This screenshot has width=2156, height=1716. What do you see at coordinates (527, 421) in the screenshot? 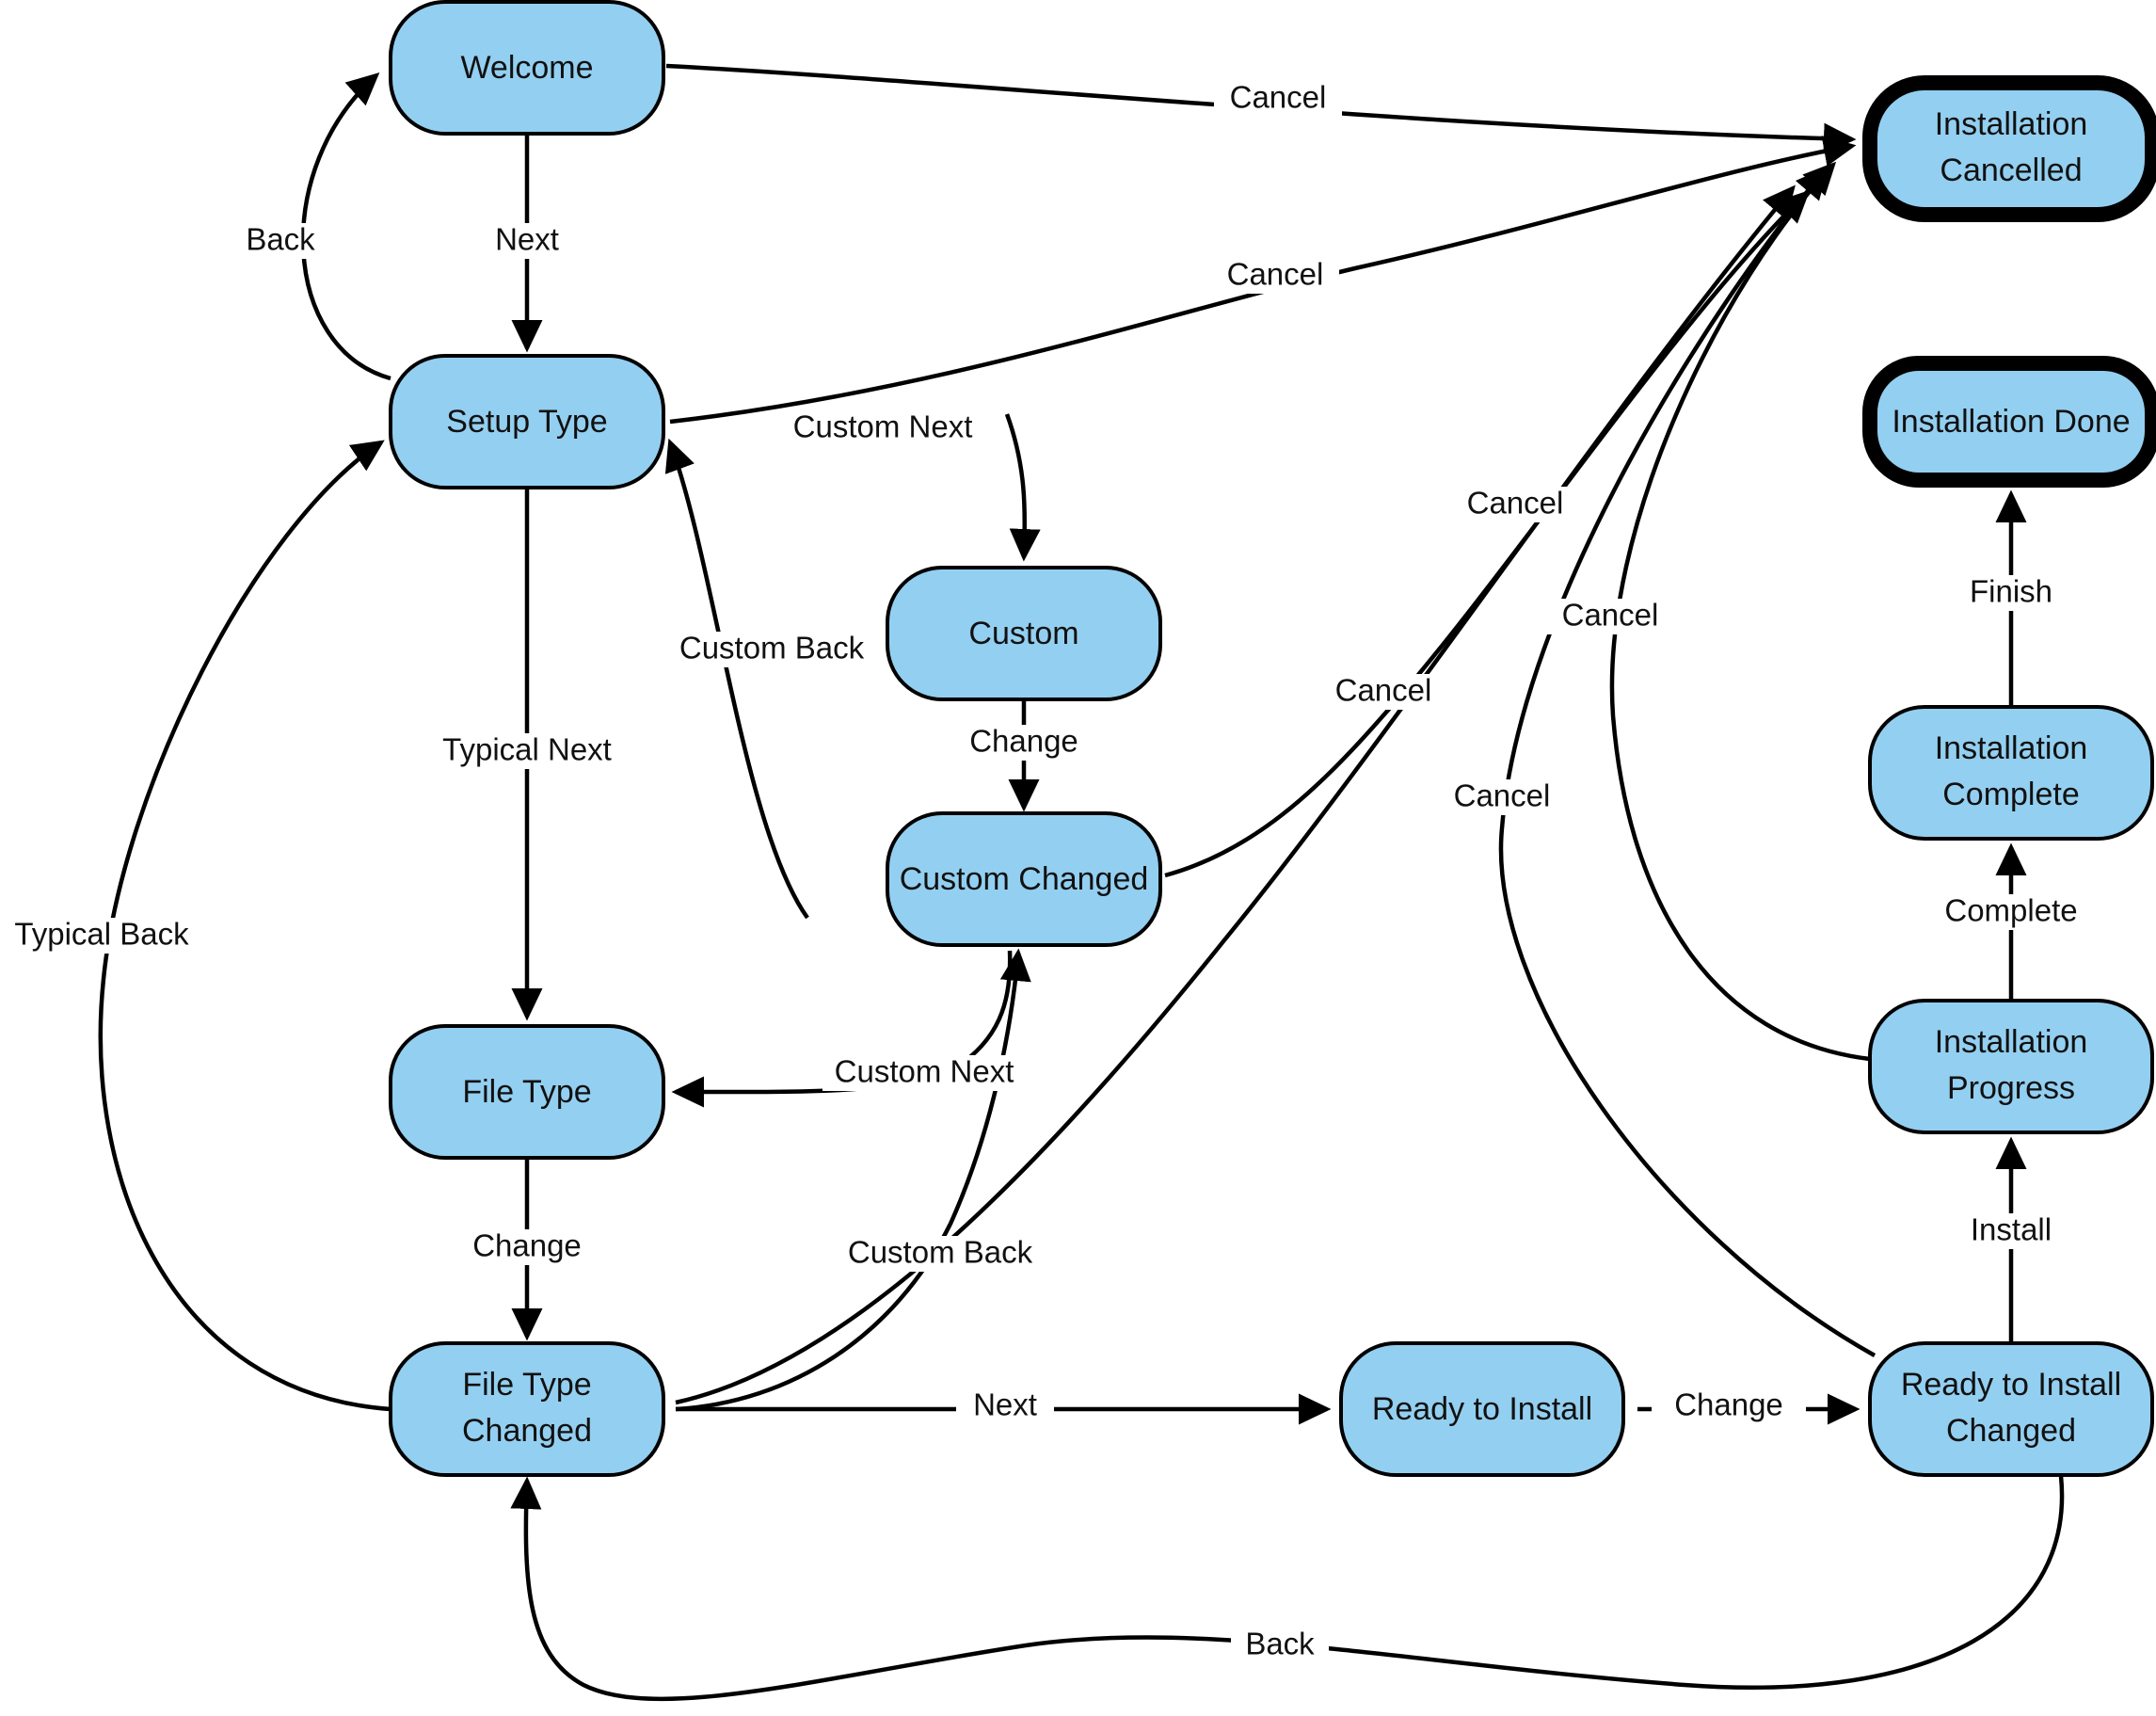
I see `node-setup-type: Setup Type` at bounding box center [527, 421].